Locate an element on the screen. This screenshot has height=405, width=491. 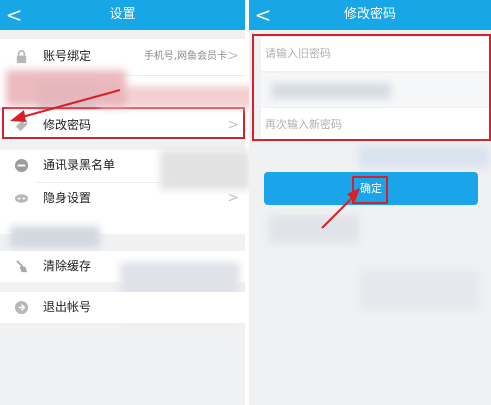
tag-icon is located at coordinates (21, 125).